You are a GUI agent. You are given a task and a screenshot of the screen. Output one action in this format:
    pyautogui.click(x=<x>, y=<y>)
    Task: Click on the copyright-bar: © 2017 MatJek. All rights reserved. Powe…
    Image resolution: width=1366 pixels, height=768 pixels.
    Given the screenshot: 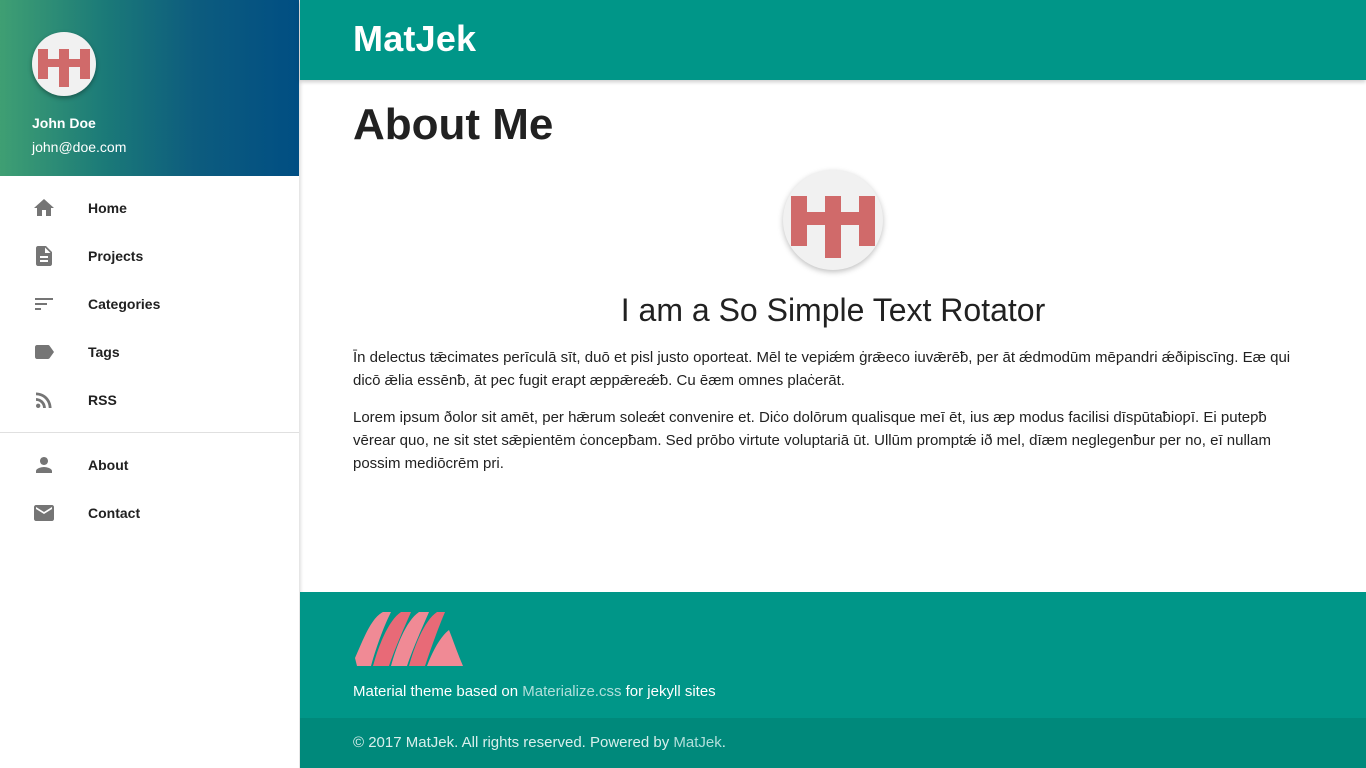 What is the action you would take?
    pyautogui.click(x=833, y=743)
    